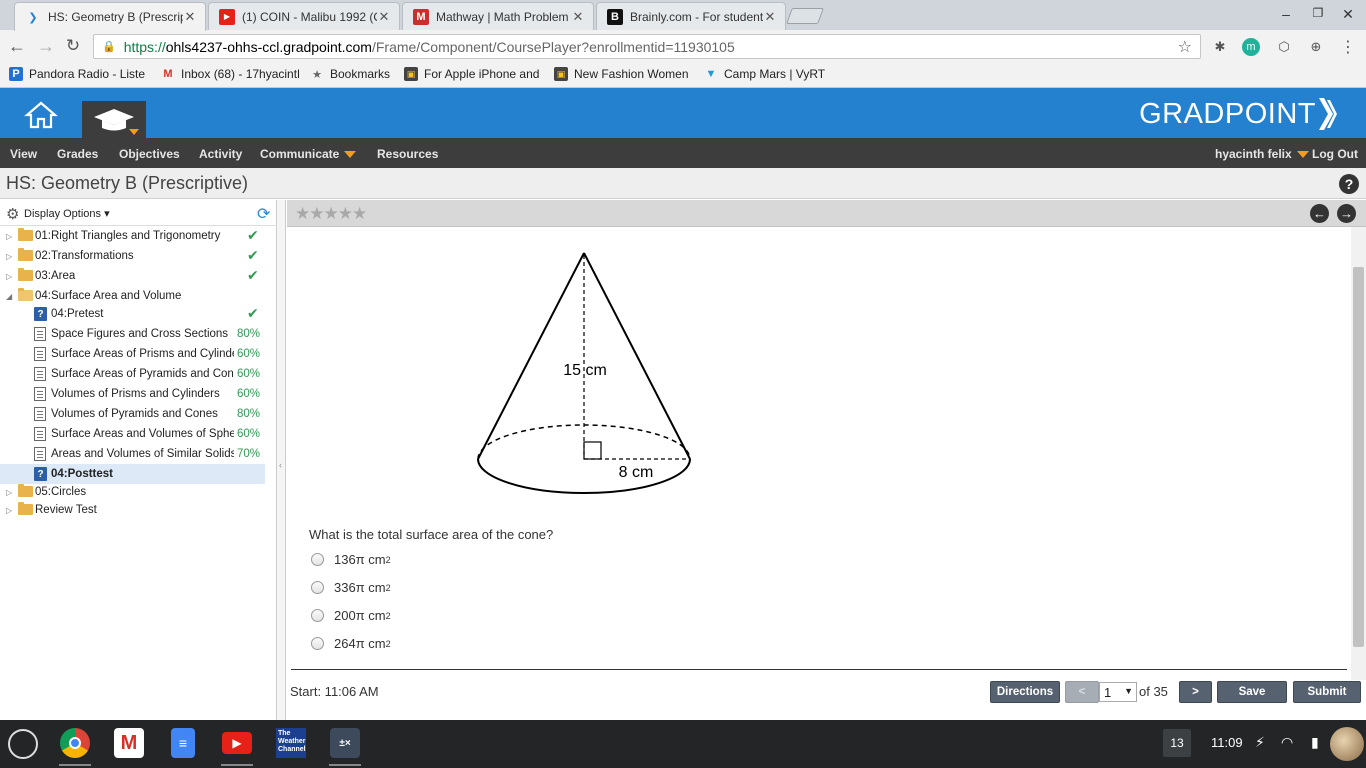 The width and height of the screenshot is (1366, 768). I want to click on answer-option: 264π cm 2, so click(351, 643).